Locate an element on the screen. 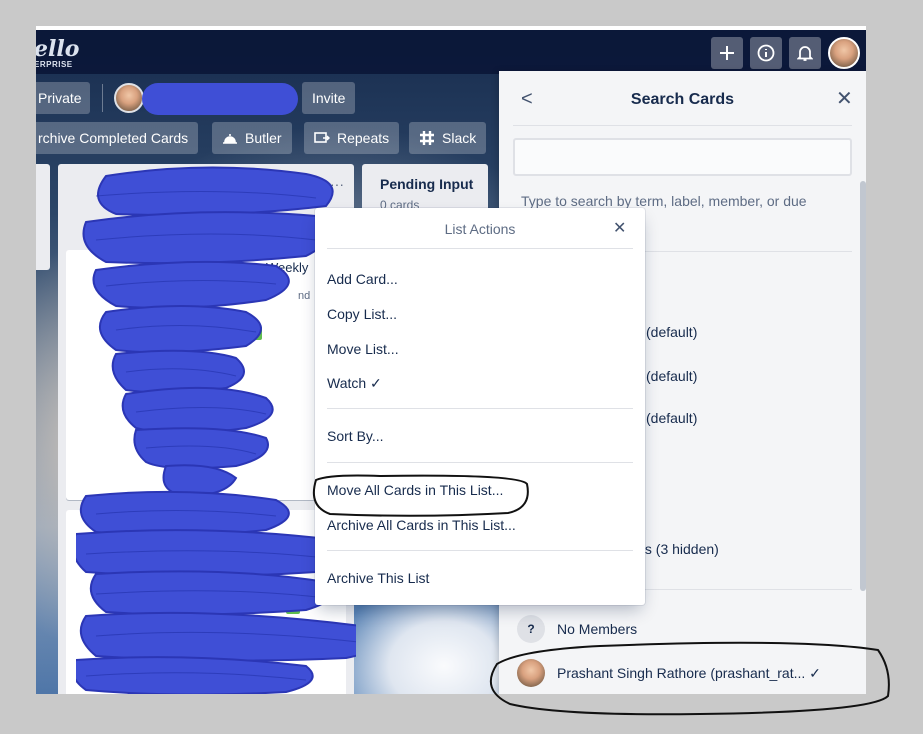 The height and width of the screenshot is (734, 923). close-popover-button: ✕ is located at coordinates (619, 229).